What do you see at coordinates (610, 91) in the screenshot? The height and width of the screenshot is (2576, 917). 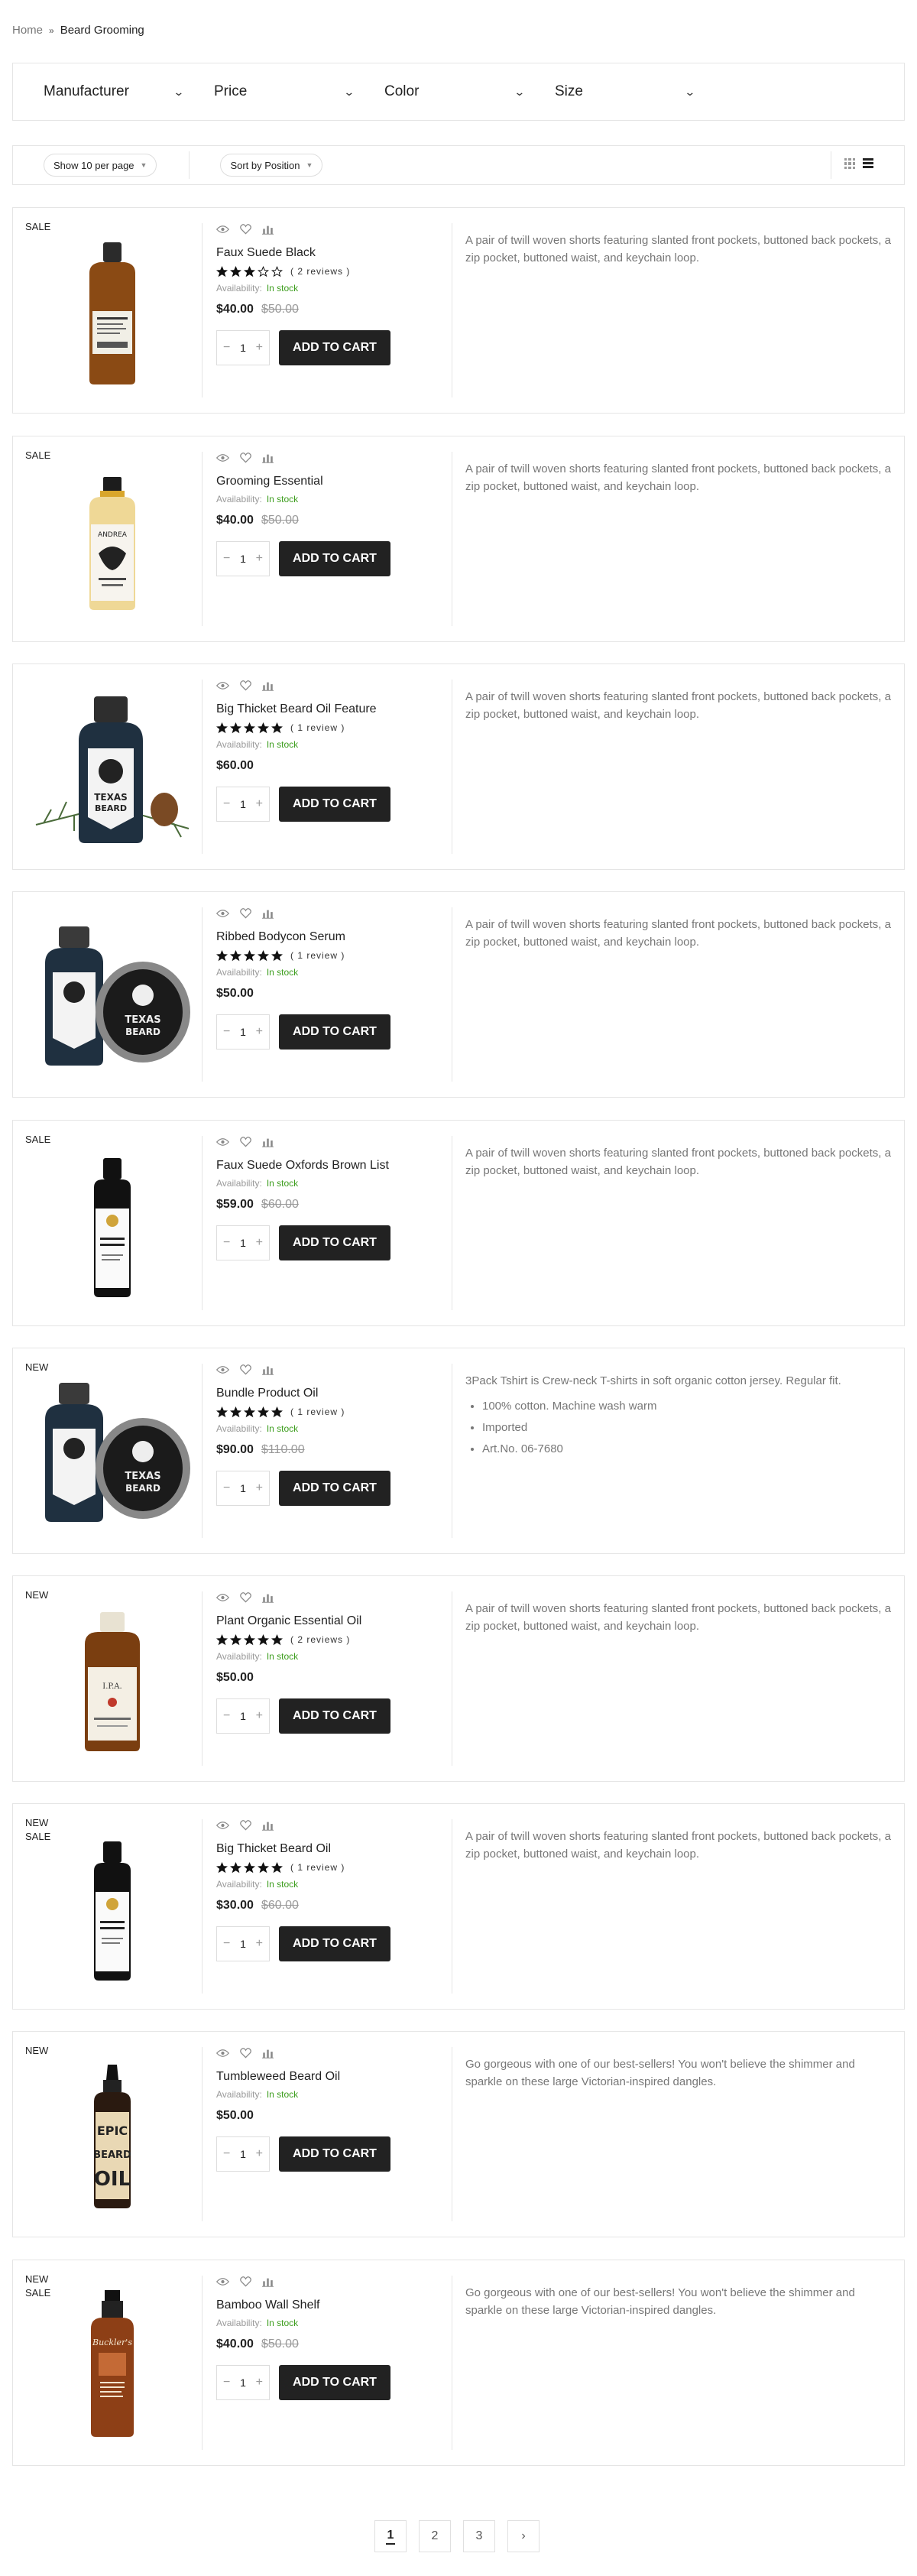 I see `filter-size: Size ⌄` at bounding box center [610, 91].